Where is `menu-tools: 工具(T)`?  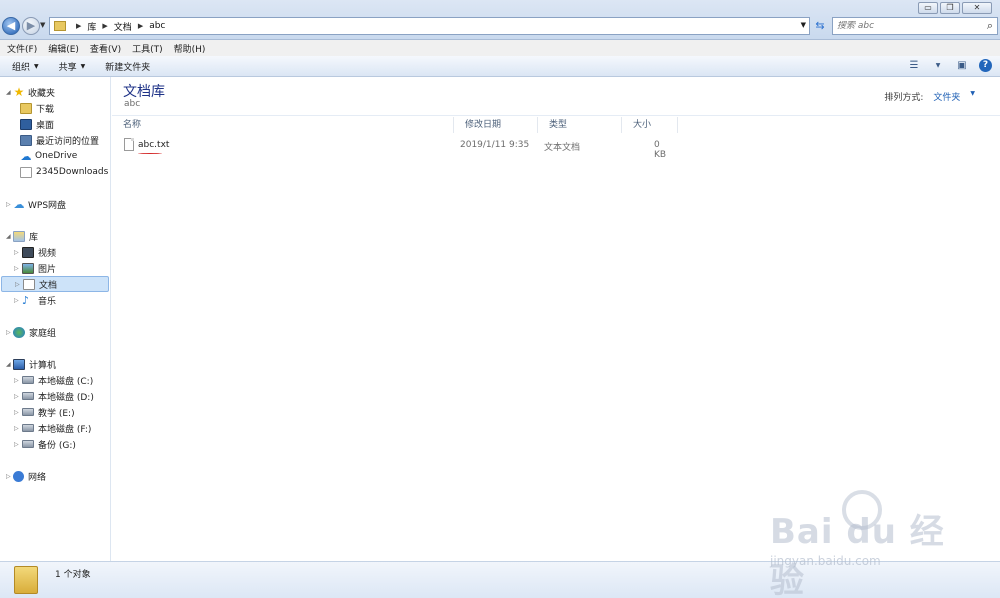 menu-tools: 工具(T) is located at coordinates (147, 48).